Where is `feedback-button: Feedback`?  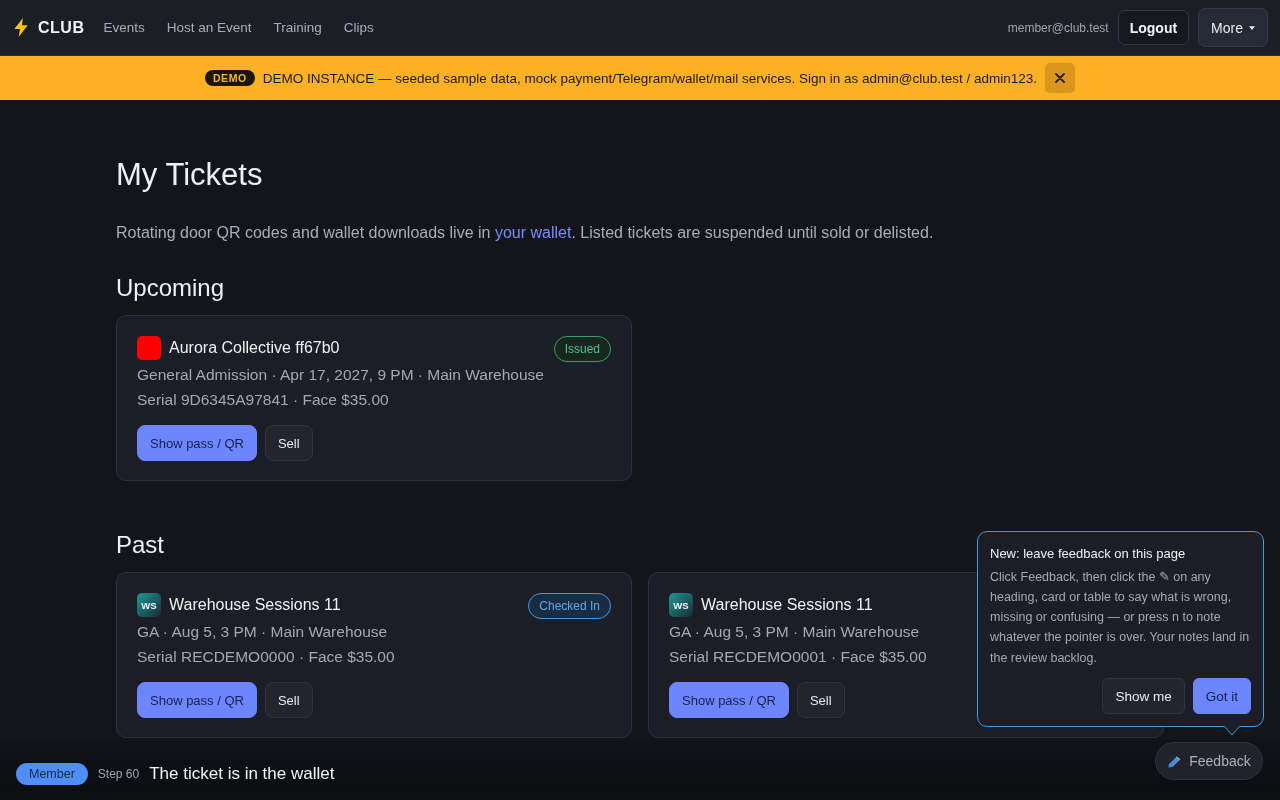 feedback-button: Feedback is located at coordinates (1209, 761).